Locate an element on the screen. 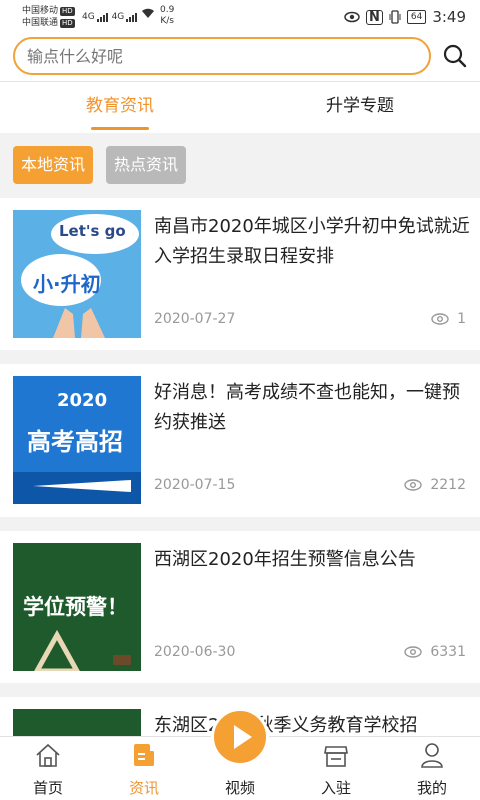  wifi-icon is located at coordinates (148, 13).